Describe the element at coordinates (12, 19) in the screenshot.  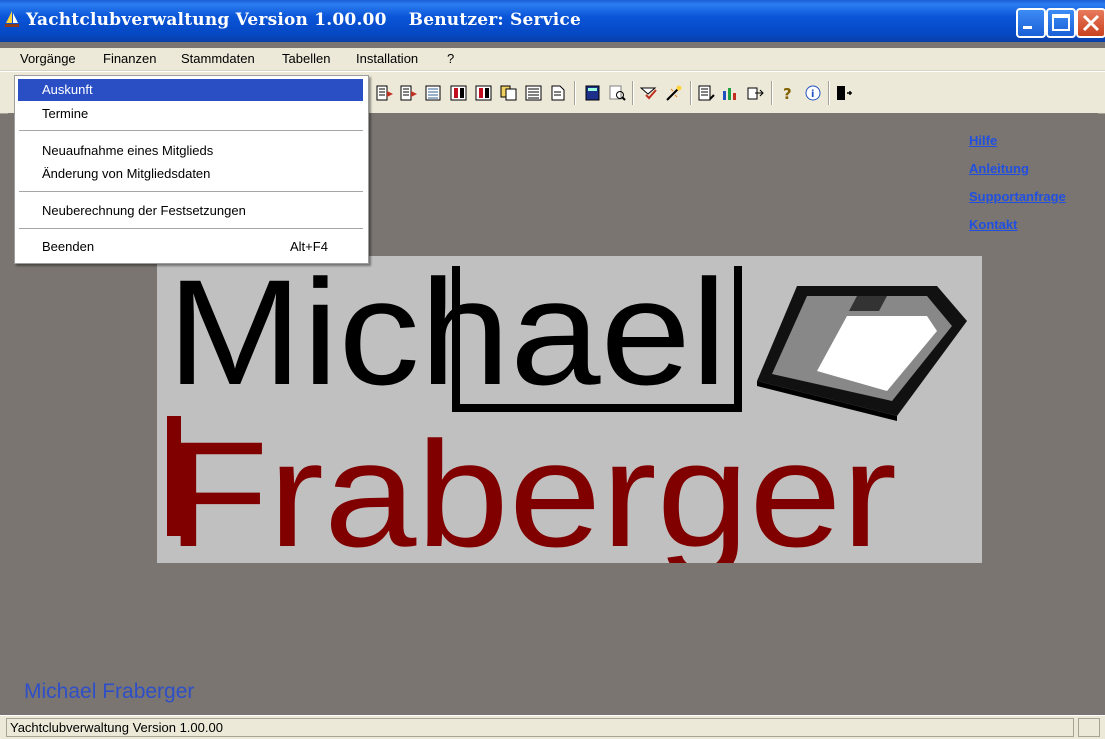
I see `sailboat-icon` at that location.